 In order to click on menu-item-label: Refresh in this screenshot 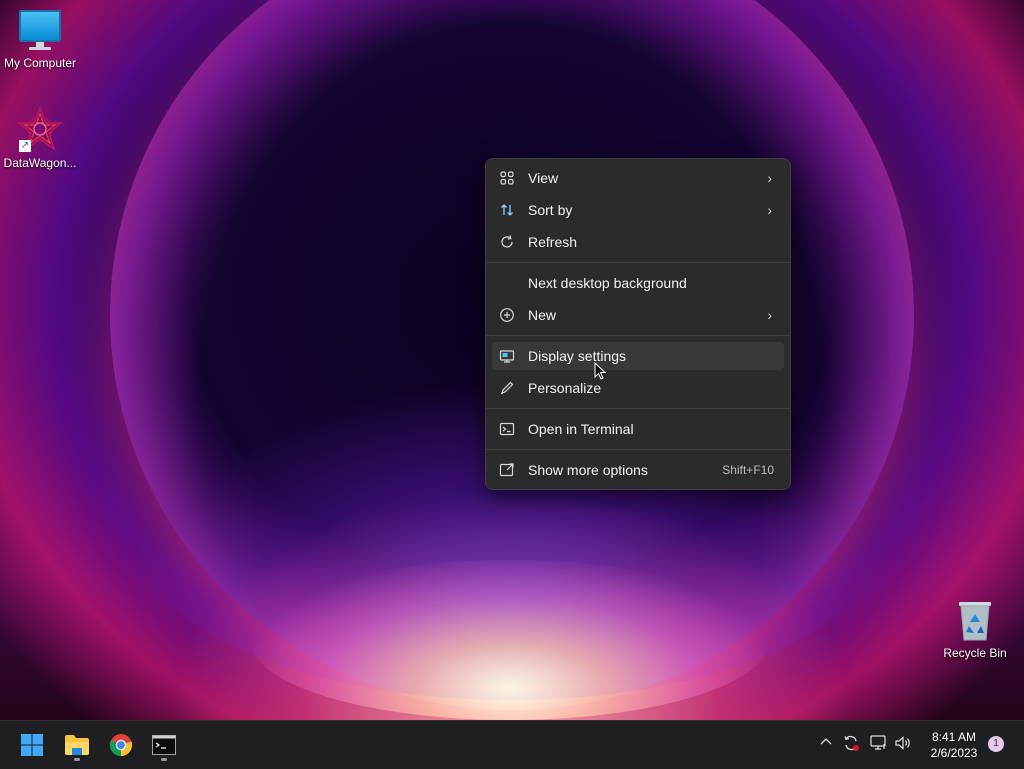, I will do `click(553, 242)`.